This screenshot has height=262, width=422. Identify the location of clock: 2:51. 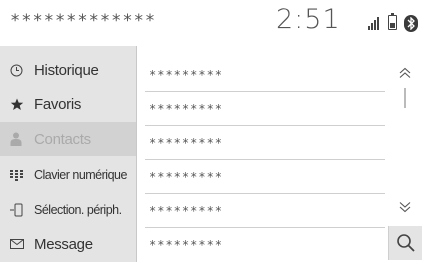
(308, 19).